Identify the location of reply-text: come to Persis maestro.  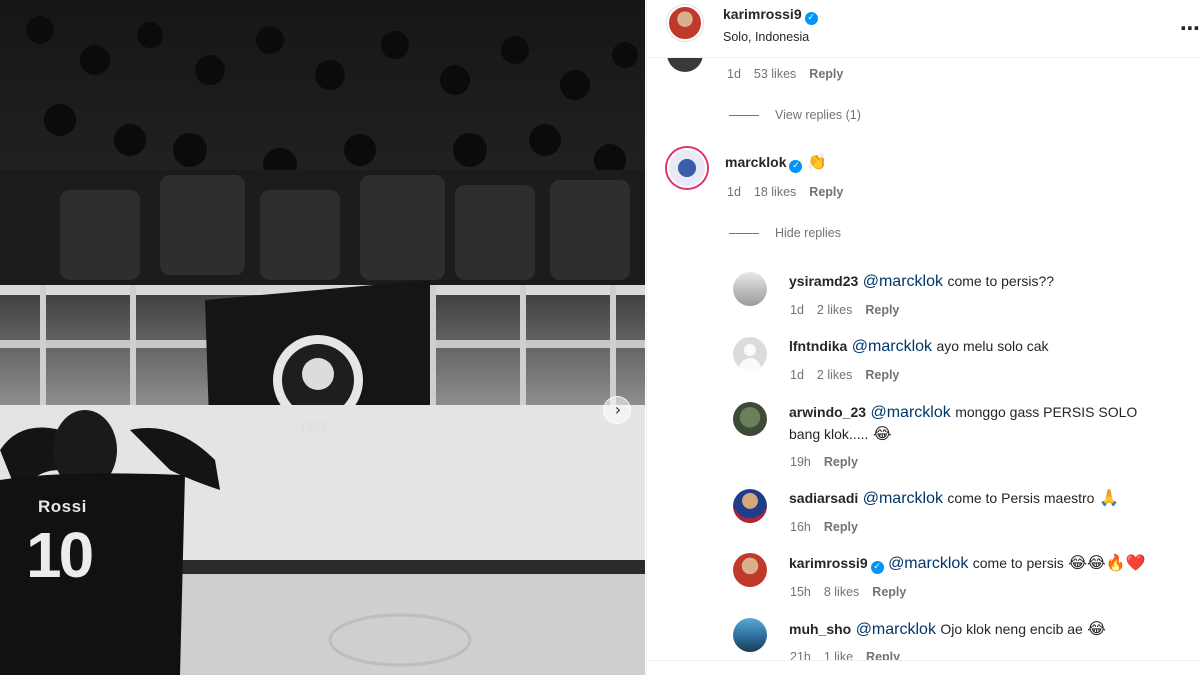
(1021, 498).